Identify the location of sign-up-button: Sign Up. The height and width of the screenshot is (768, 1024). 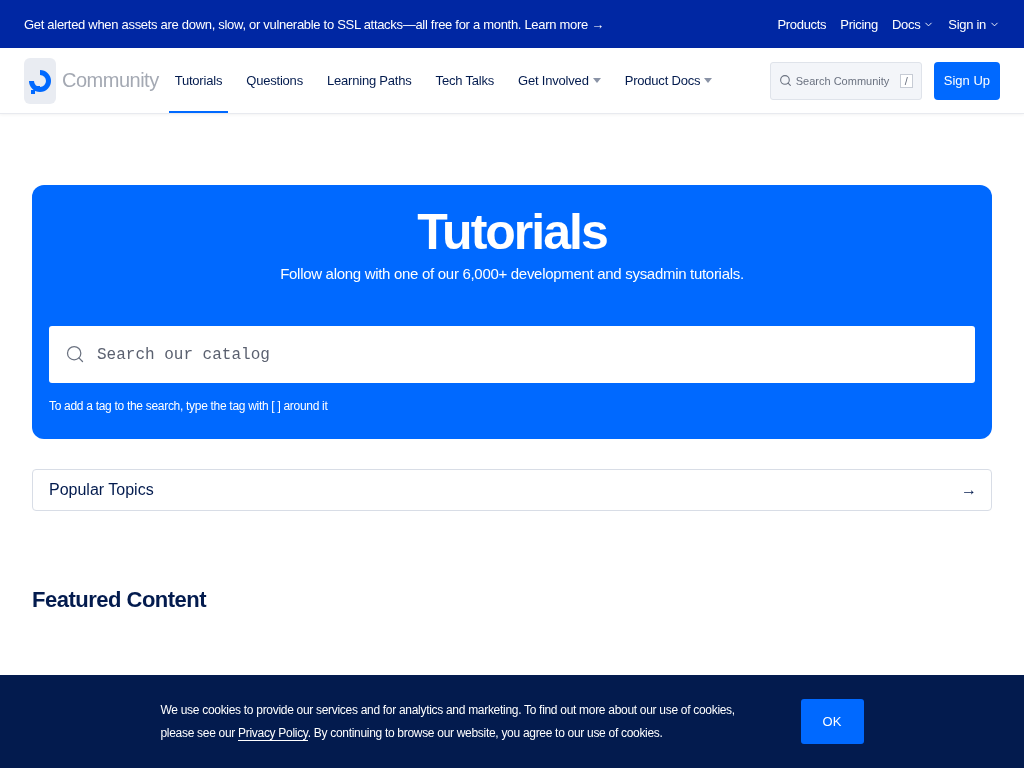
(966, 80).